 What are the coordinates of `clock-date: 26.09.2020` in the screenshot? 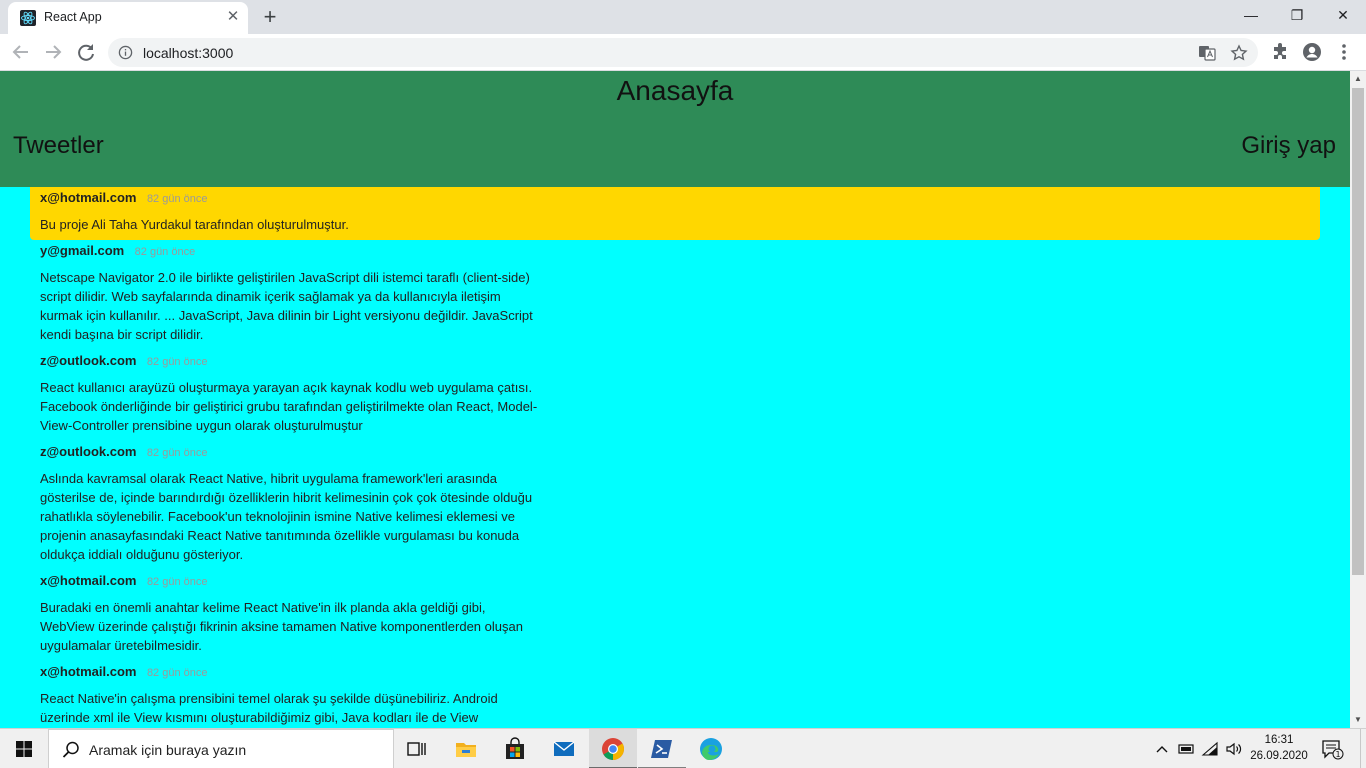 It's located at (1279, 756).